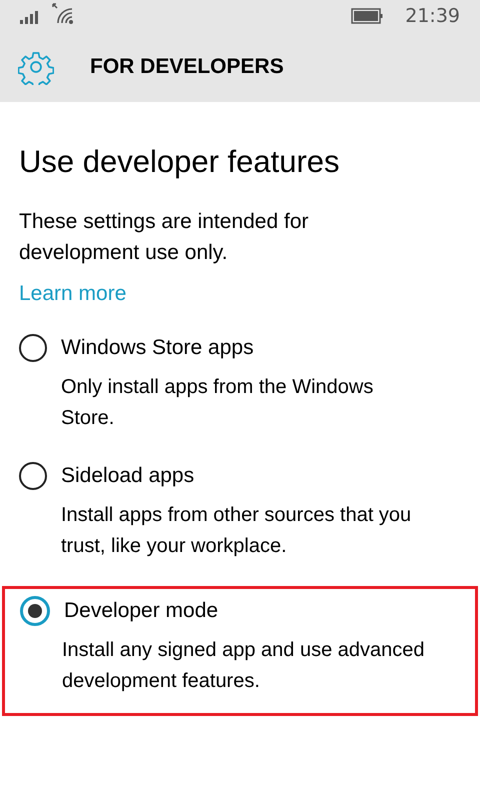  What do you see at coordinates (36, 67) in the screenshot?
I see `settings-icon` at bounding box center [36, 67].